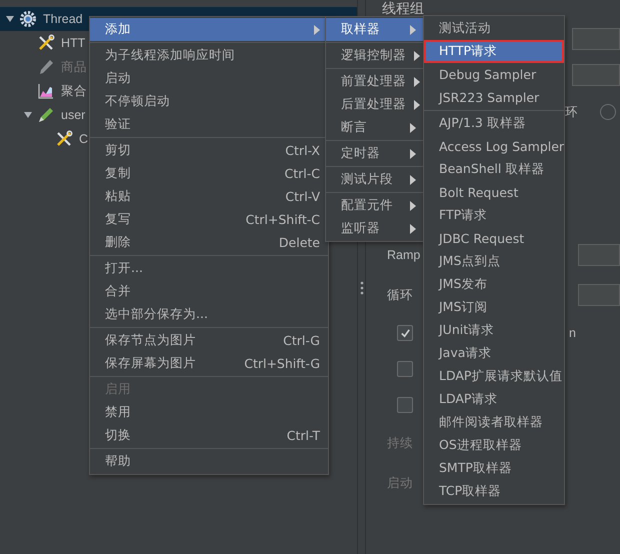 This screenshot has height=554, width=620. I want to click on field-label: 循环, so click(400, 295).